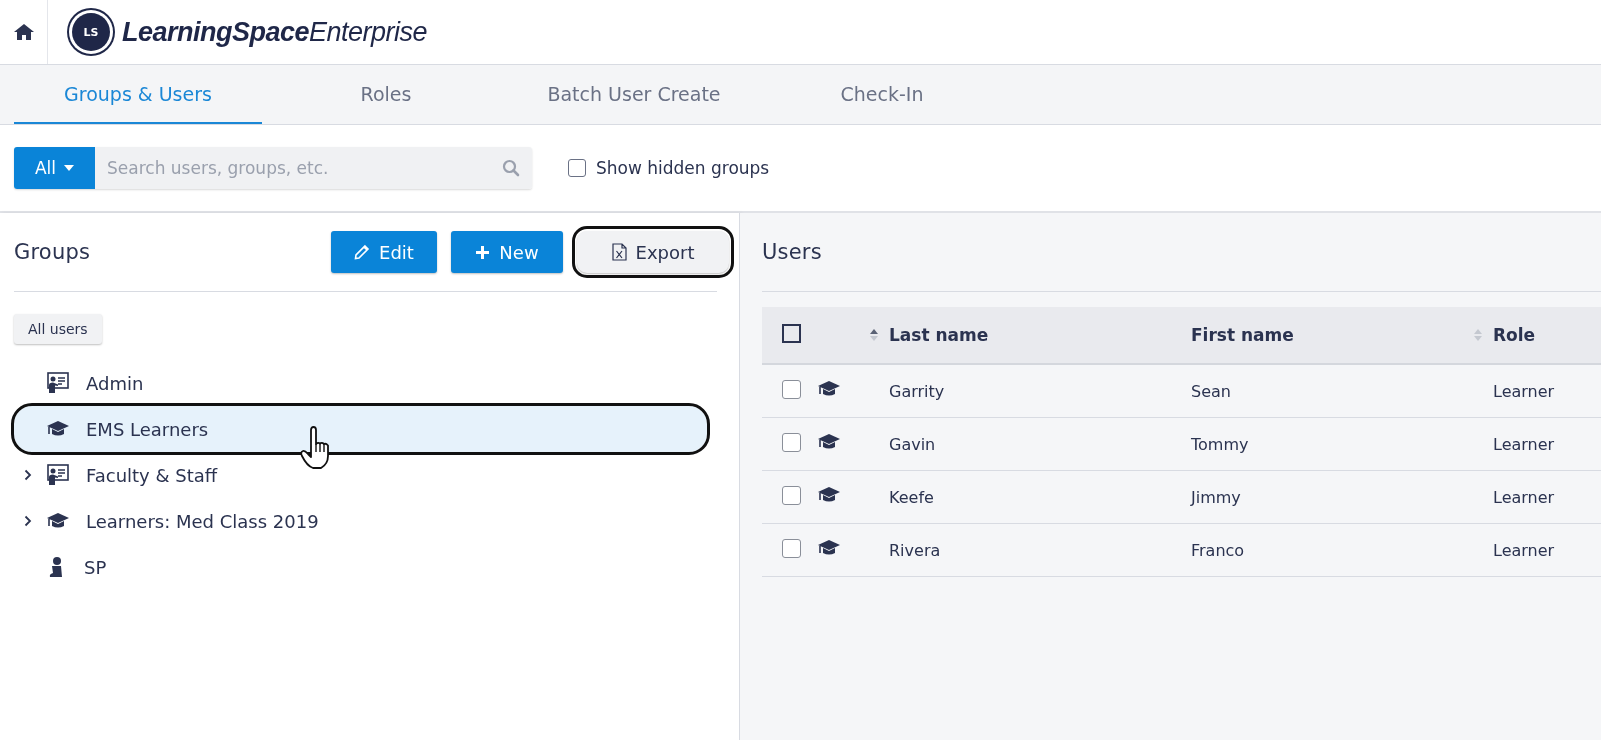 Image resolution: width=1601 pixels, height=740 pixels. Describe the element at coordinates (507, 252) in the screenshot. I see `new-button: New` at that location.